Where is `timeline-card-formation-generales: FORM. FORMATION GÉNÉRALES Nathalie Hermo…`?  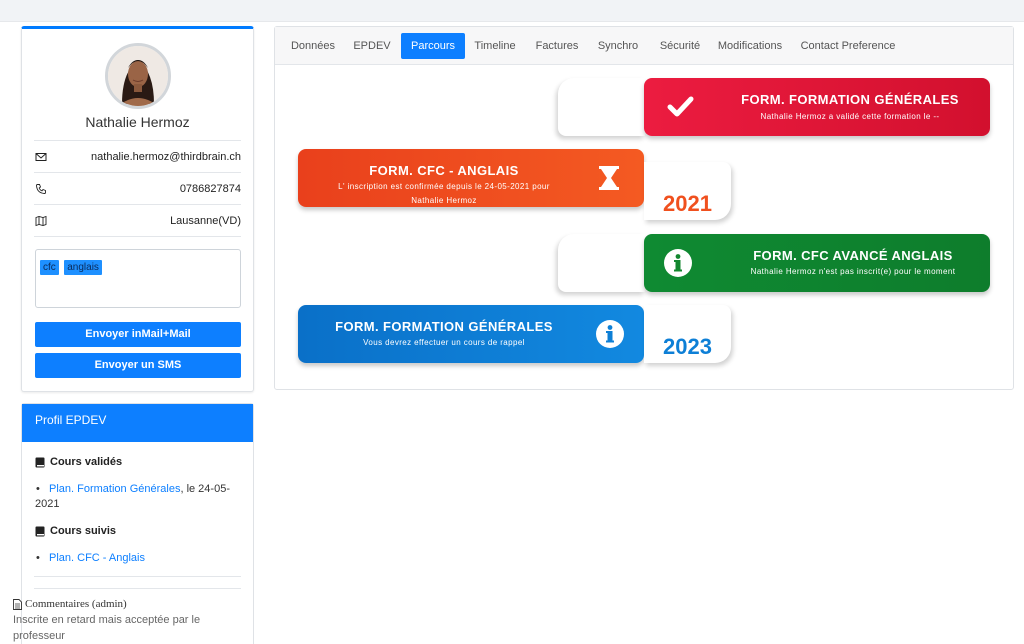 timeline-card-formation-generales: FORM. FORMATION GÉNÉRALES Nathalie Hermo… is located at coordinates (817, 107).